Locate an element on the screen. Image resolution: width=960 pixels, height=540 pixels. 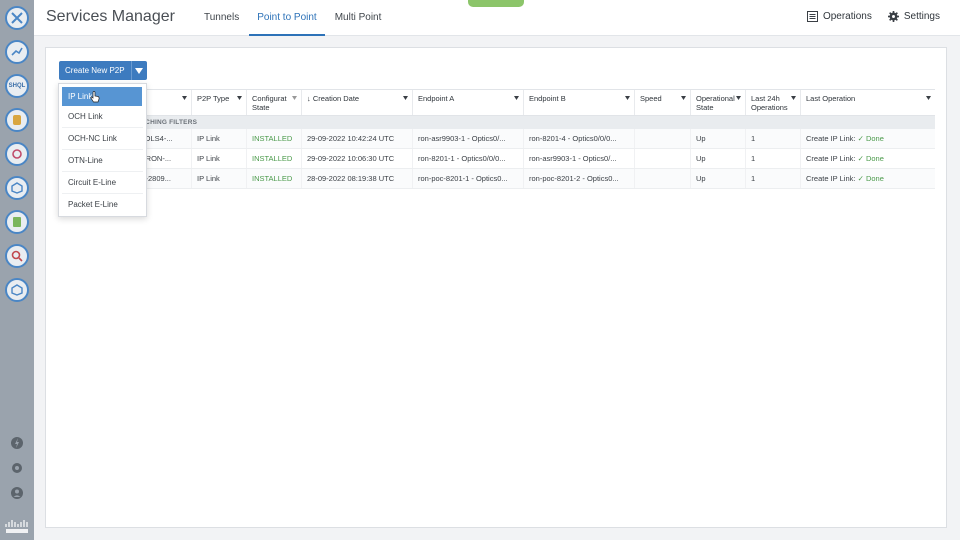
menu-item-otn-line: OTN-Line is located at coordinates (102, 161).